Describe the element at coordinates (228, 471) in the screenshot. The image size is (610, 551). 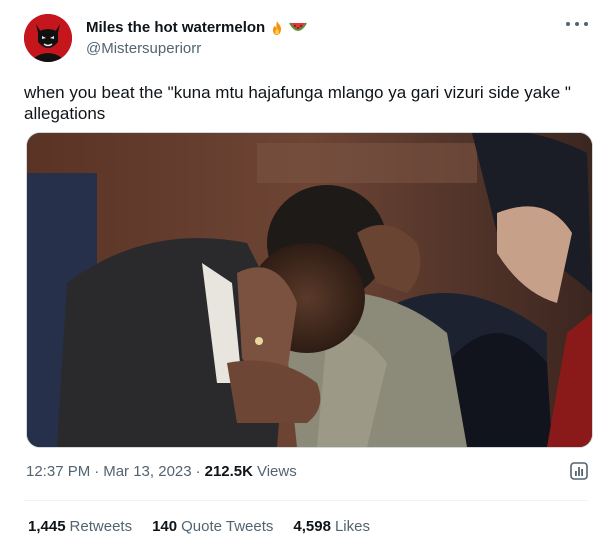
I see `views-count: 212.5K` at that location.